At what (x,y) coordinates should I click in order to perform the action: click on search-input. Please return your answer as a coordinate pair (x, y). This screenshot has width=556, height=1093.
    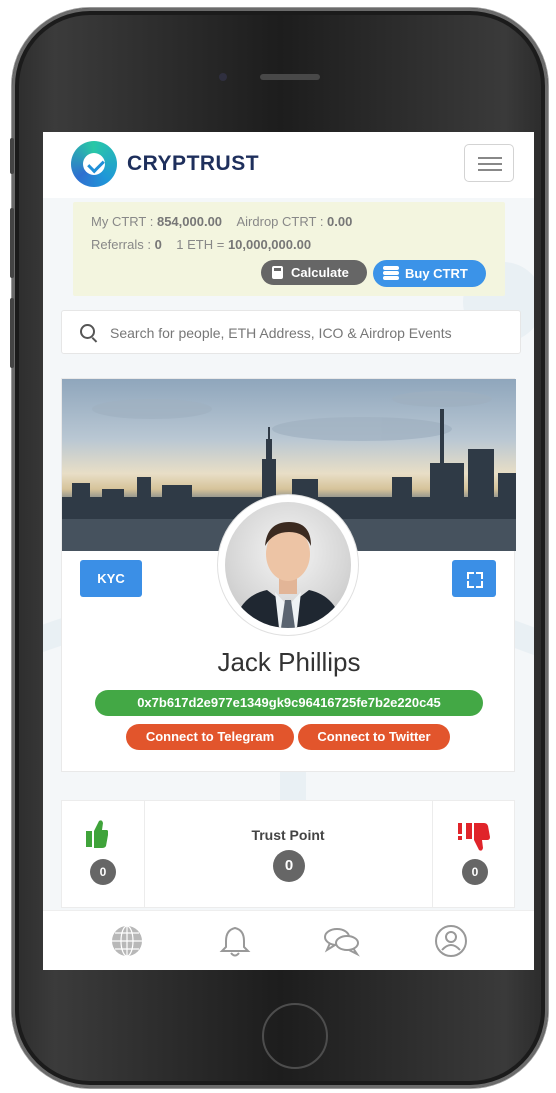
    Looking at the image, I should click on (310, 333).